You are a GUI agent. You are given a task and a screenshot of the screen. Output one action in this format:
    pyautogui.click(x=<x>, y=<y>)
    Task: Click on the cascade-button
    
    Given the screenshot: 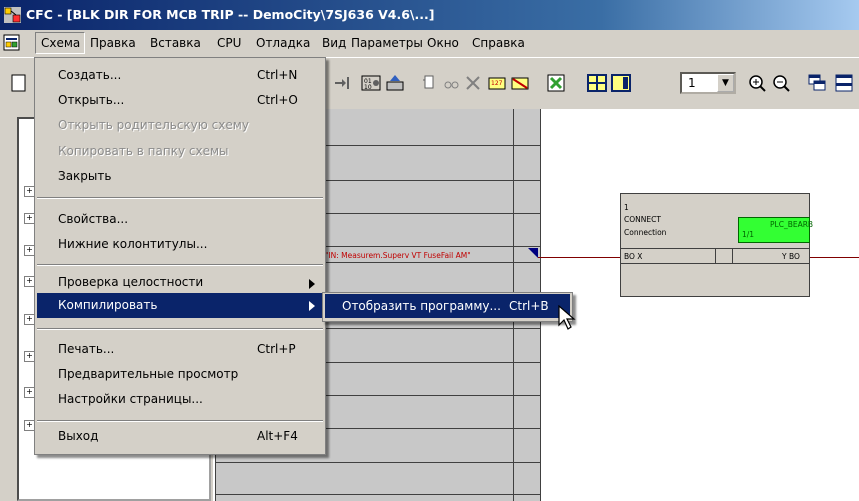 What is the action you would take?
    pyautogui.click(x=817, y=83)
    